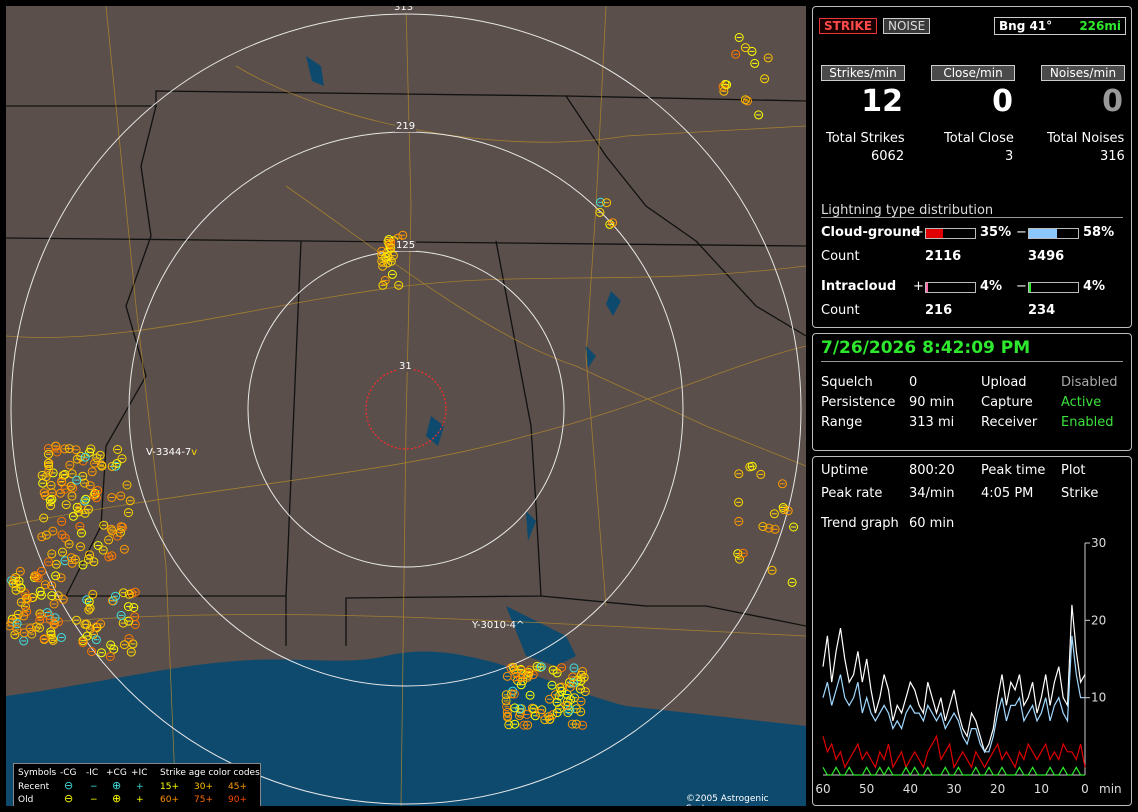 This screenshot has width=1138, height=812. I want to click on legend-recent-neg-ic-icon: −, so click(94, 787).